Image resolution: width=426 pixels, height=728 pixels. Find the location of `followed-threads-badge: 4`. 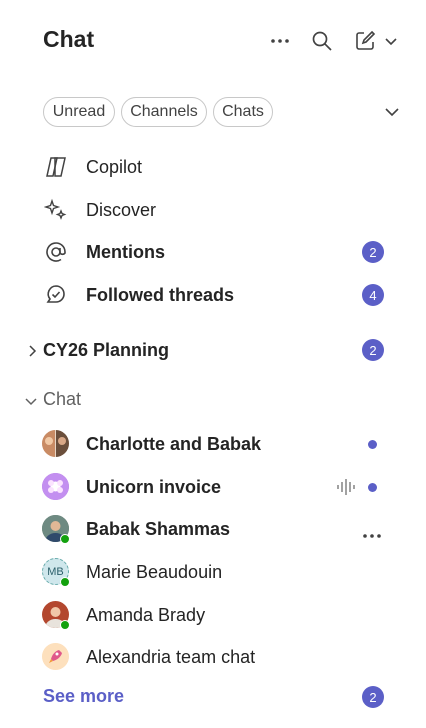

followed-threads-badge: 4 is located at coordinates (373, 295).